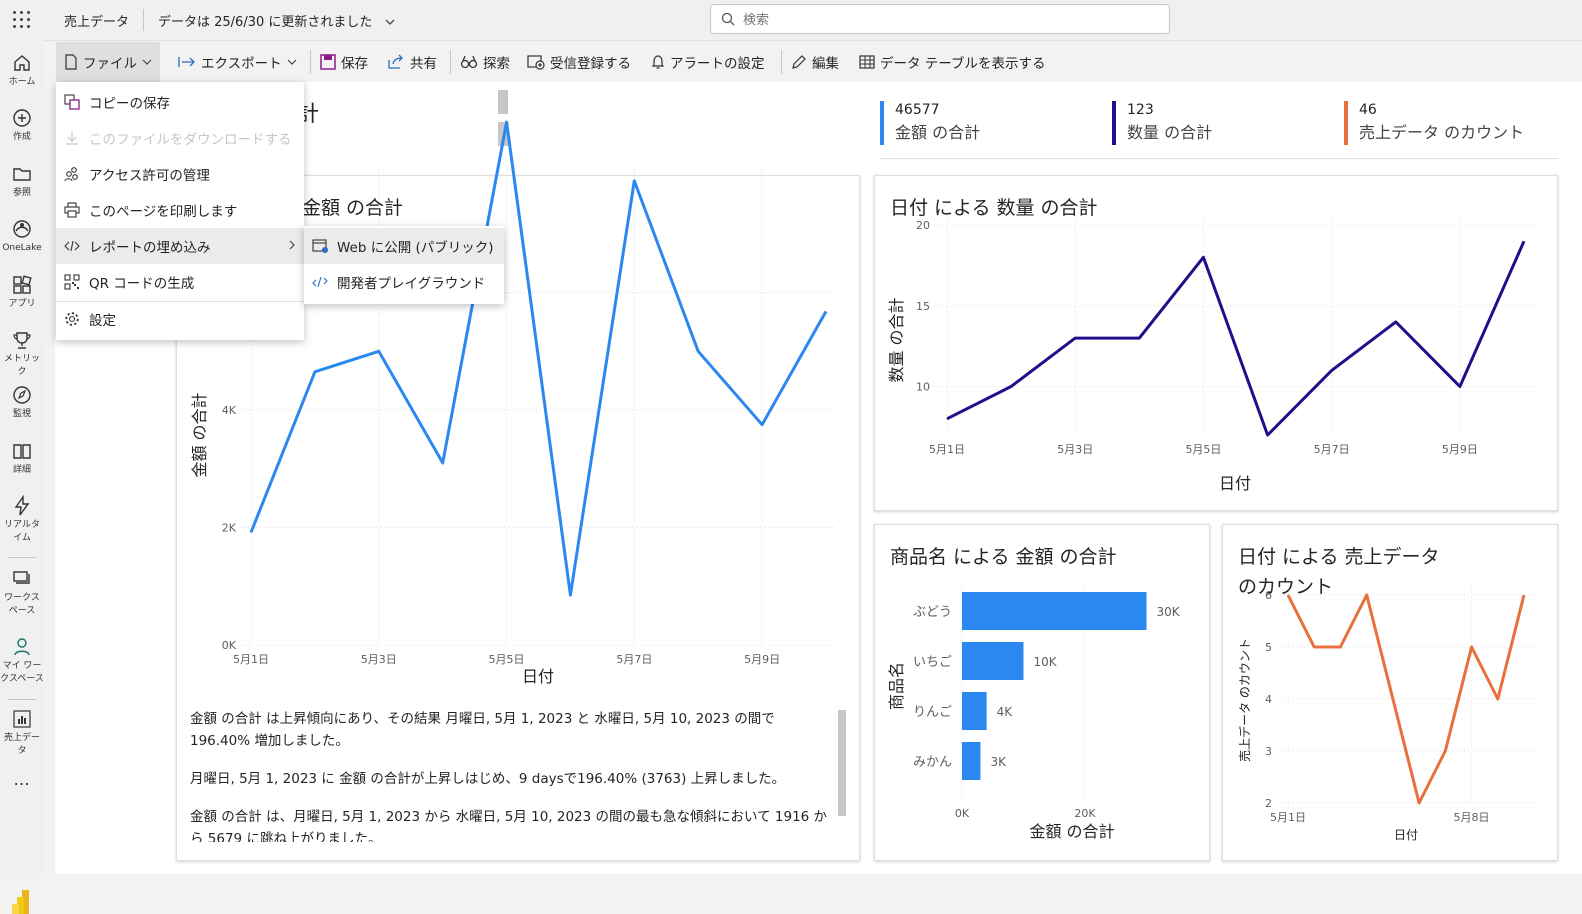 This screenshot has height=914, width=1582. Describe the element at coordinates (1268, 699) in the screenshot. I see `y-tick-label: 4` at that location.